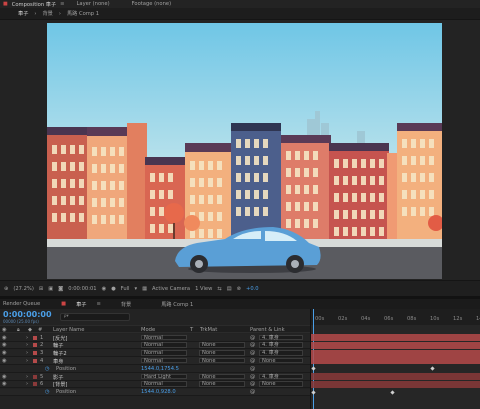 This screenshot has width=480, height=409. I want to click on magnify-icon: ⊕, so click(6, 289).